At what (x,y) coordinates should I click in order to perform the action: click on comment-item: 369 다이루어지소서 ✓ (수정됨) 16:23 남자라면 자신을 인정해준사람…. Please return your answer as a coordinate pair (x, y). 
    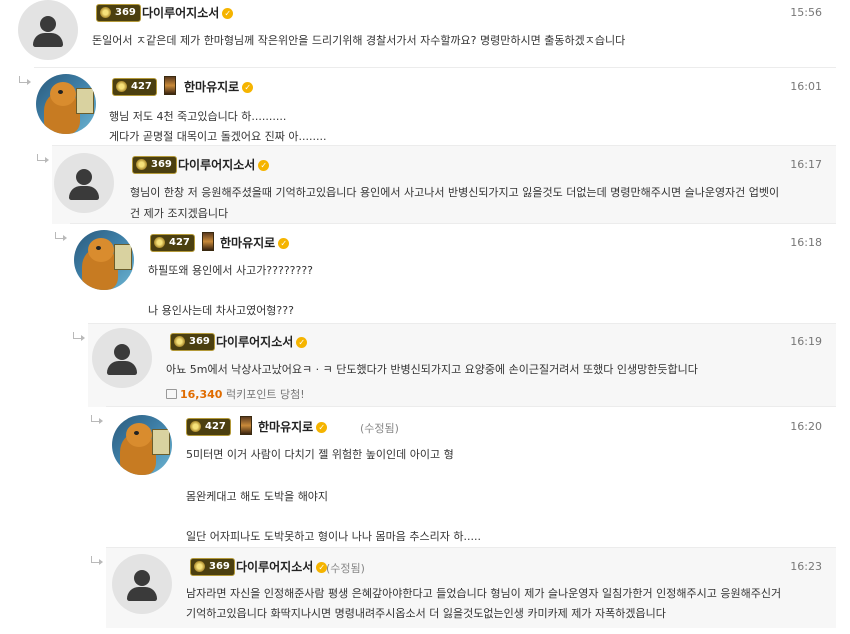
    Looking at the image, I should click on (471, 587).